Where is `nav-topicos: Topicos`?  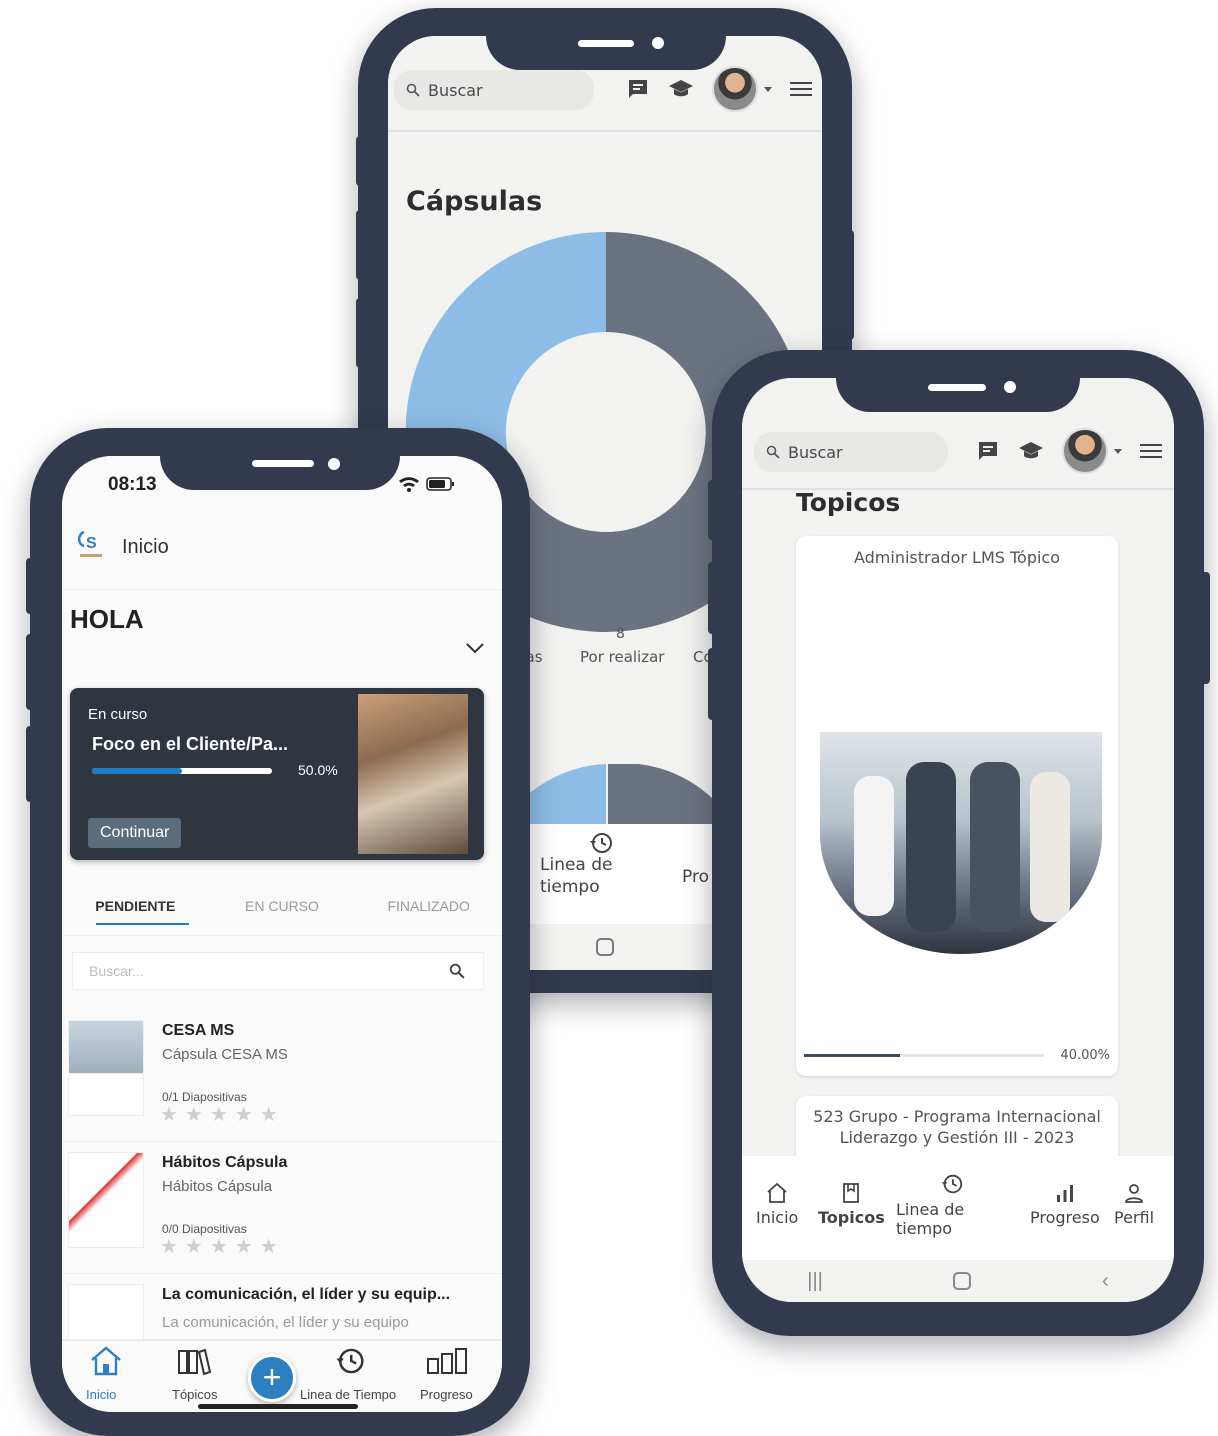 nav-topicos: Topicos is located at coordinates (851, 1204).